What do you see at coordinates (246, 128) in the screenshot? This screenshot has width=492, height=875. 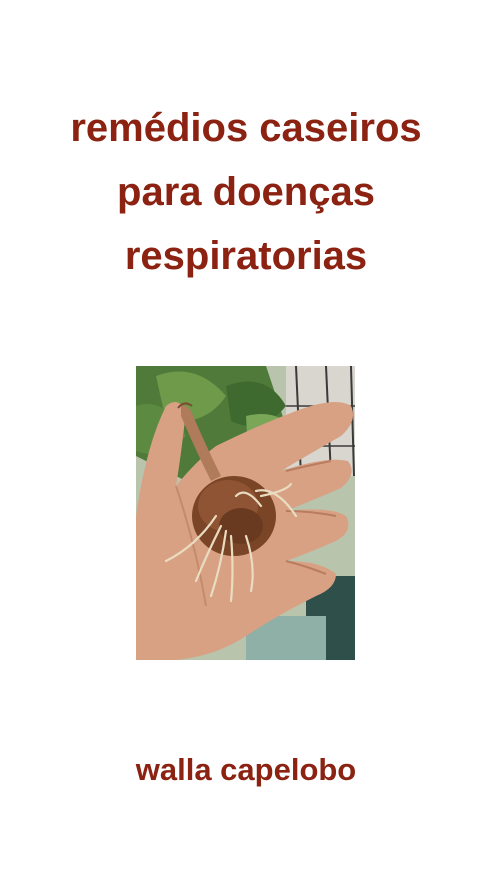 I see `title-line-1: remédios caseiros` at bounding box center [246, 128].